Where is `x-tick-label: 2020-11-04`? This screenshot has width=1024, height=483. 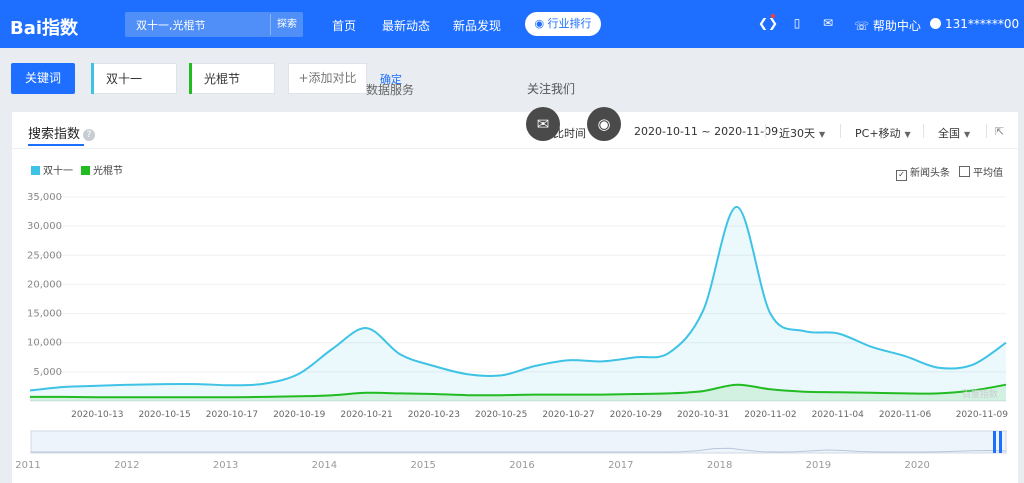 x-tick-label: 2020-11-04 is located at coordinates (838, 415).